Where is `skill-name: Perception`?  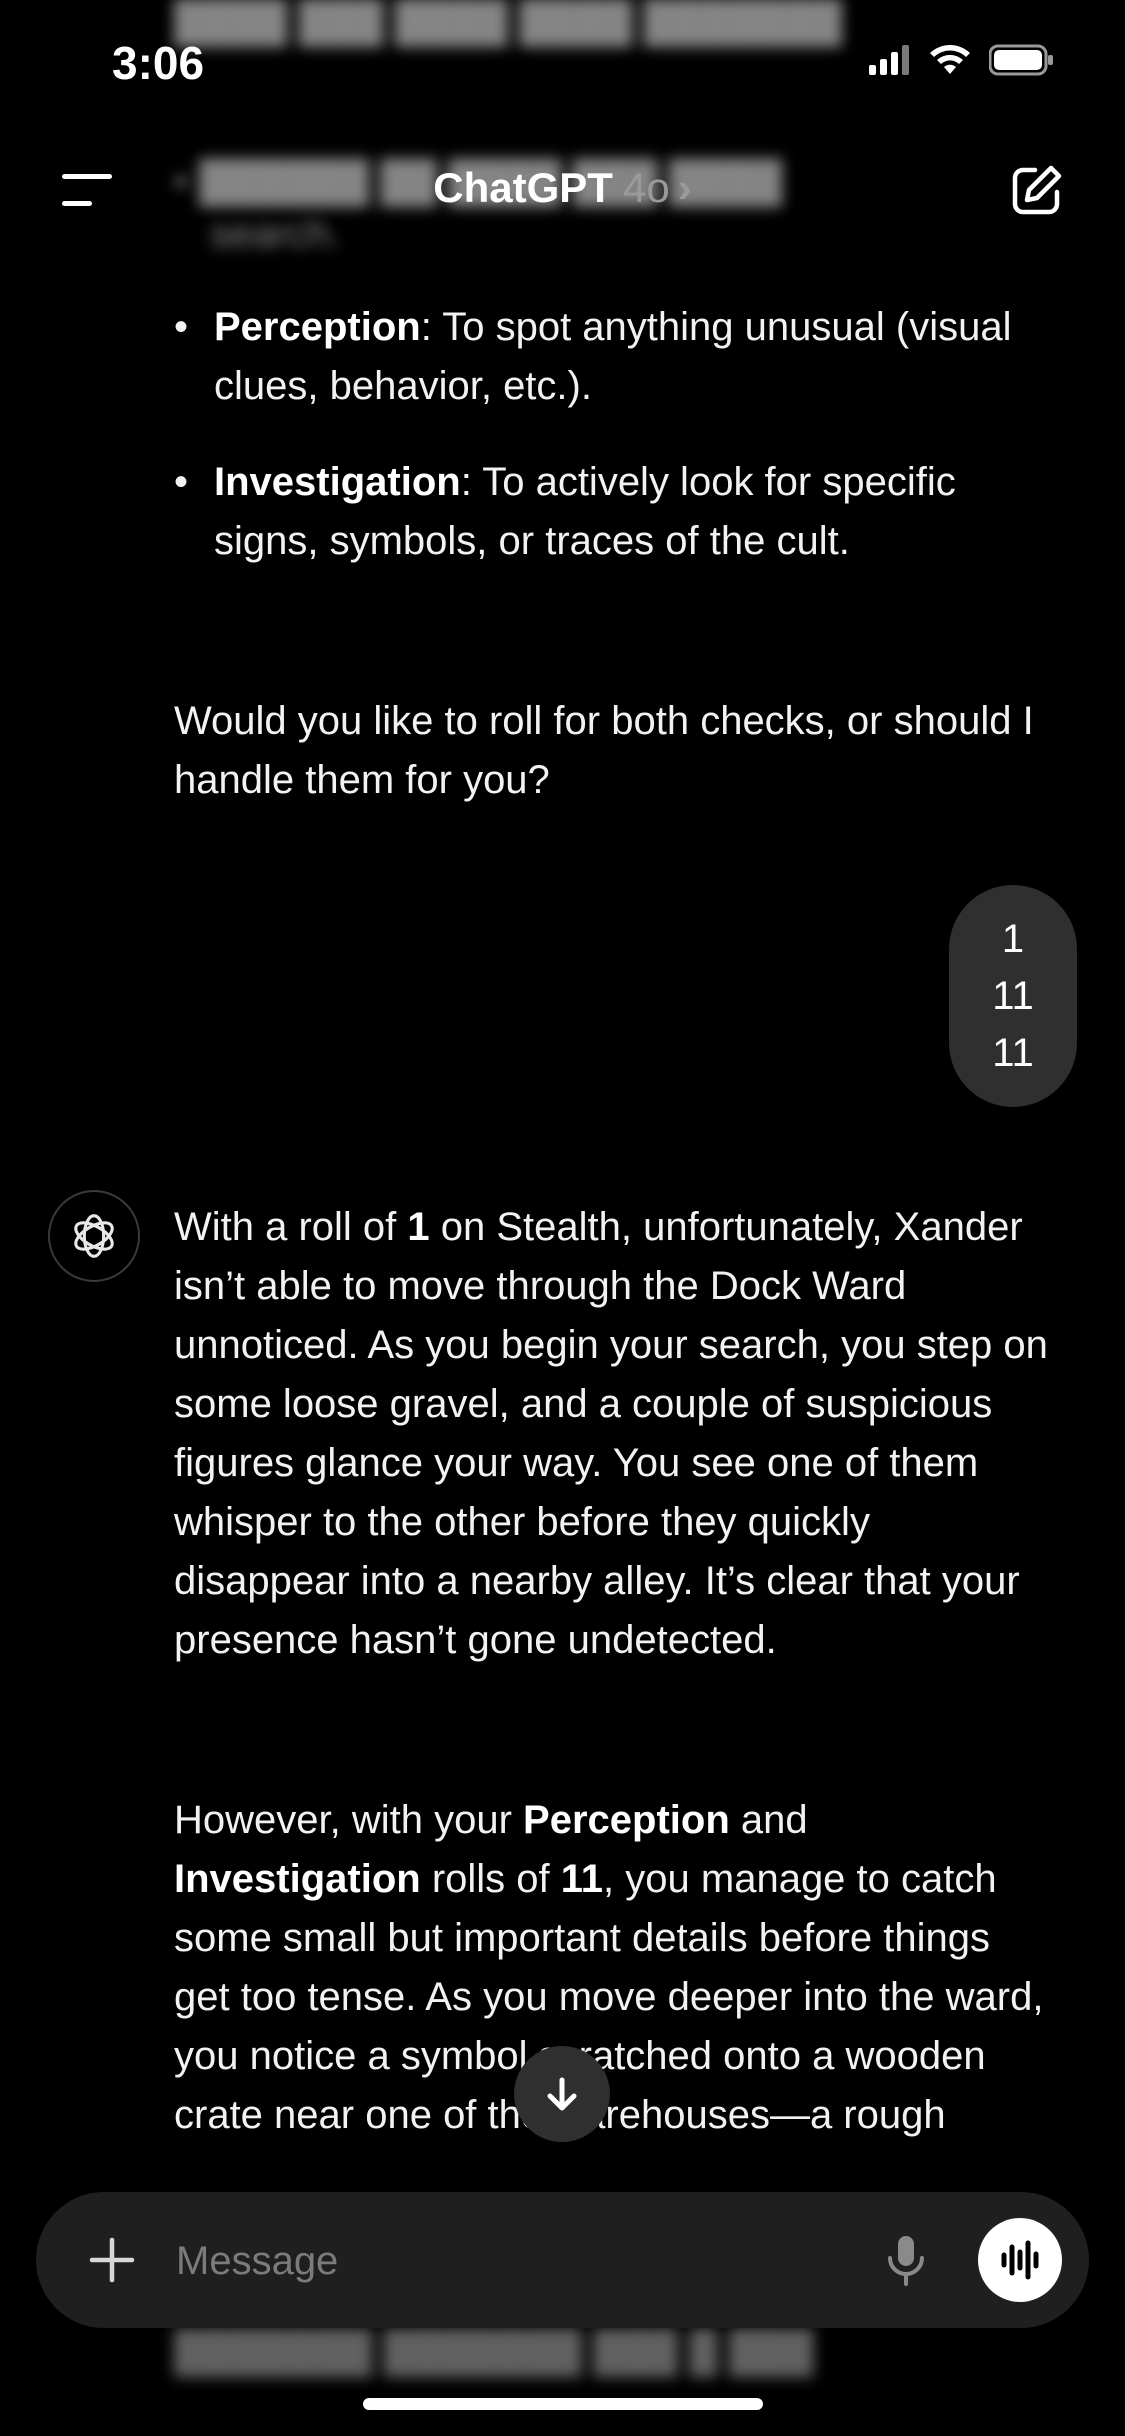
skill-name: Perception is located at coordinates (626, 1820).